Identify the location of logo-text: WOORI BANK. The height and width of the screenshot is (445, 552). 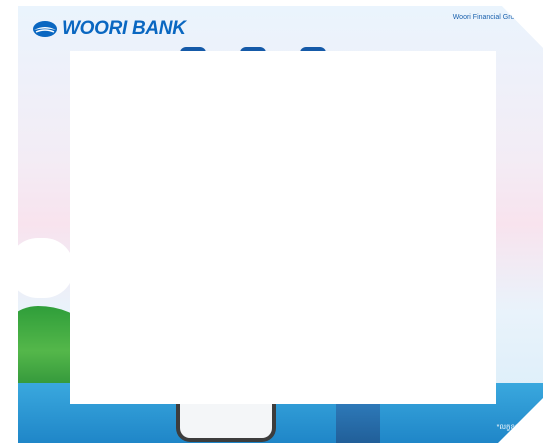
(124, 28).